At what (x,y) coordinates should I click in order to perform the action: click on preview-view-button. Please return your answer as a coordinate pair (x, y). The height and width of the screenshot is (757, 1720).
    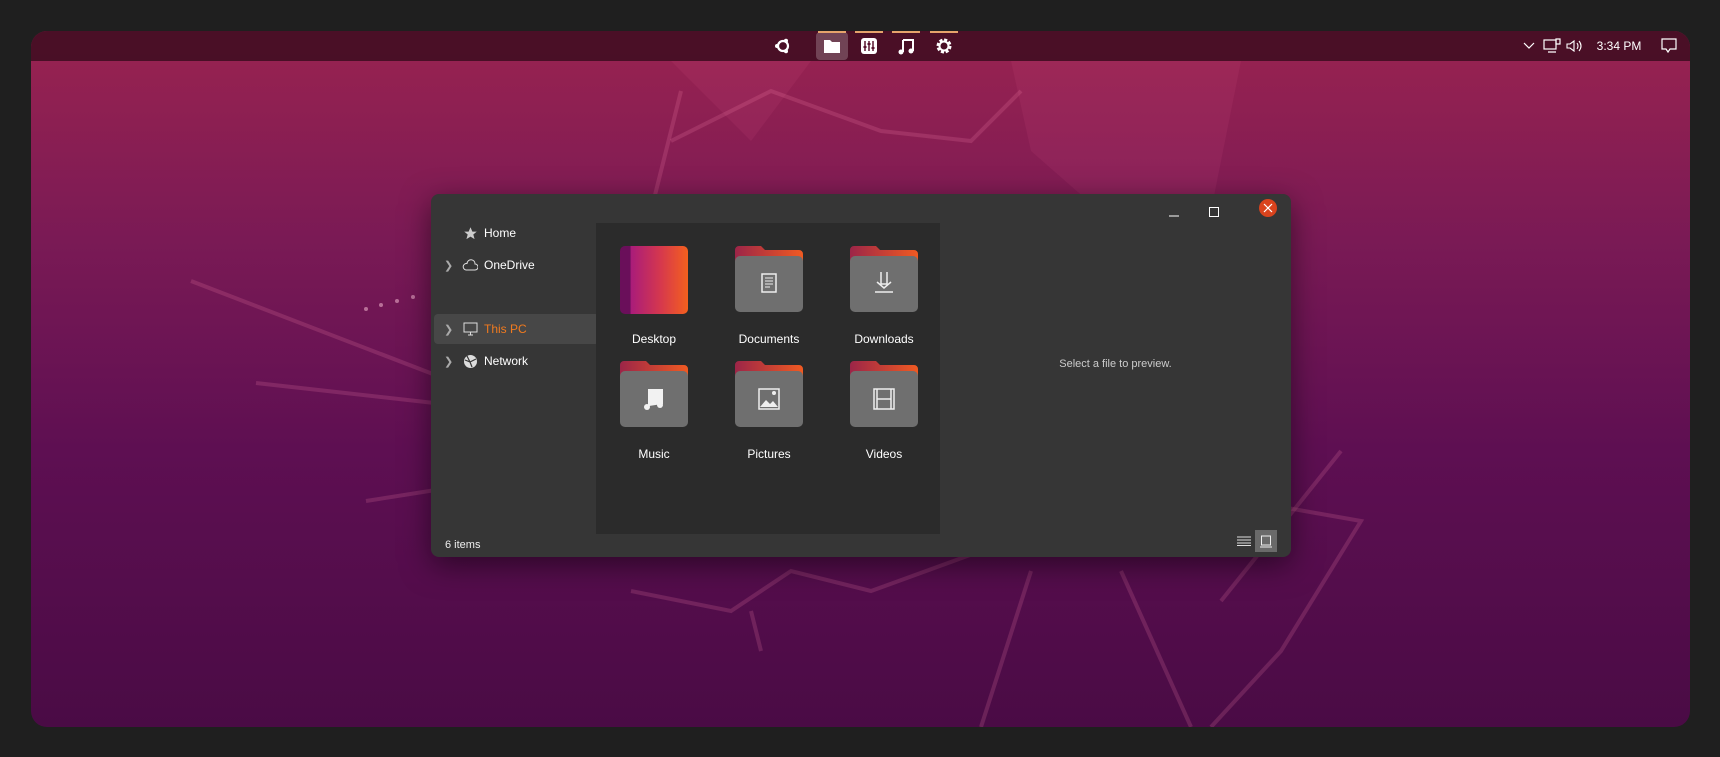
    Looking at the image, I should click on (1266, 541).